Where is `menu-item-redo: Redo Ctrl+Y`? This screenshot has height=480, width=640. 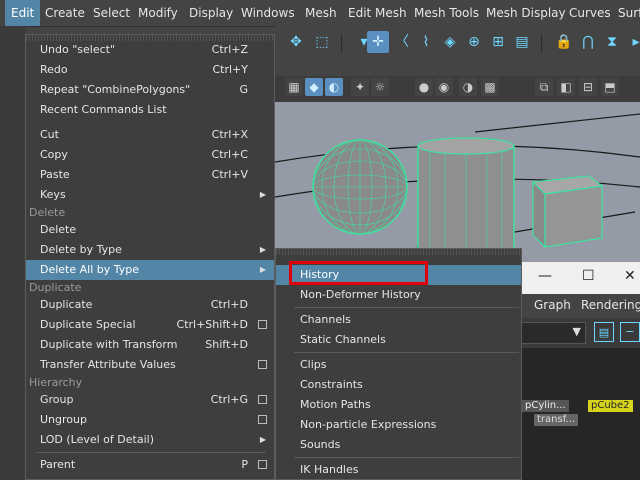 menu-item-redo: Redo Ctrl+Y is located at coordinates (150, 70).